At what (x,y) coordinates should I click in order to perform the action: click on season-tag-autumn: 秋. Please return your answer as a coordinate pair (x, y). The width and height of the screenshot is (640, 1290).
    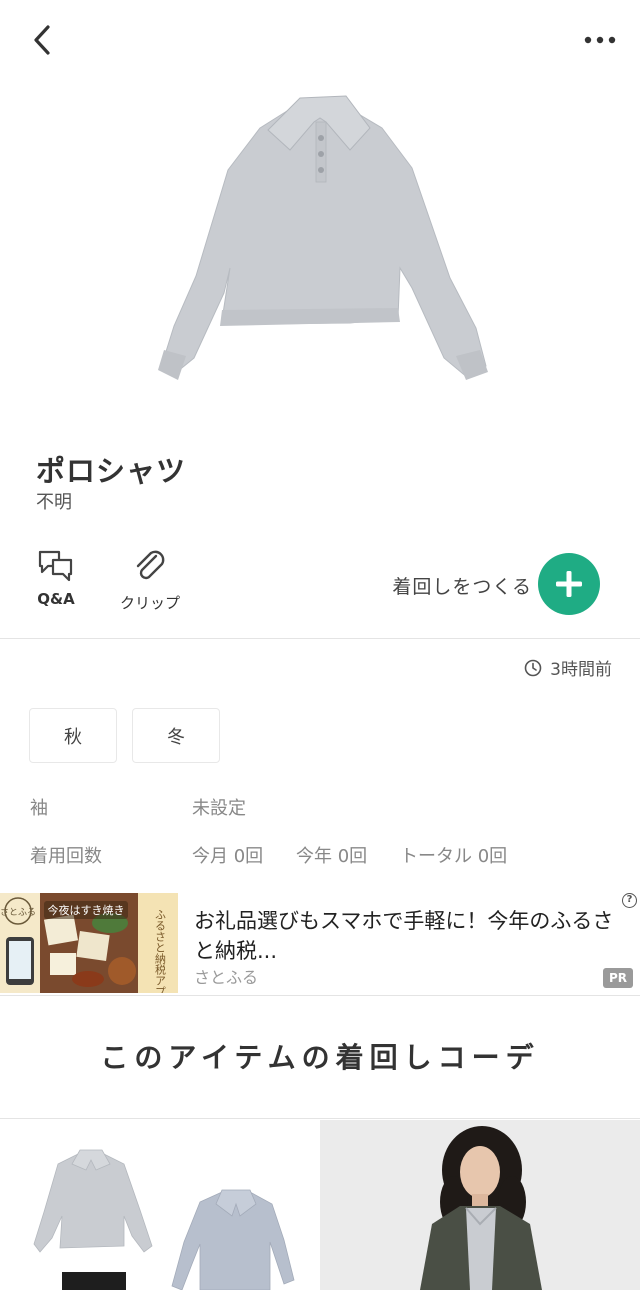
    Looking at the image, I should click on (73, 735).